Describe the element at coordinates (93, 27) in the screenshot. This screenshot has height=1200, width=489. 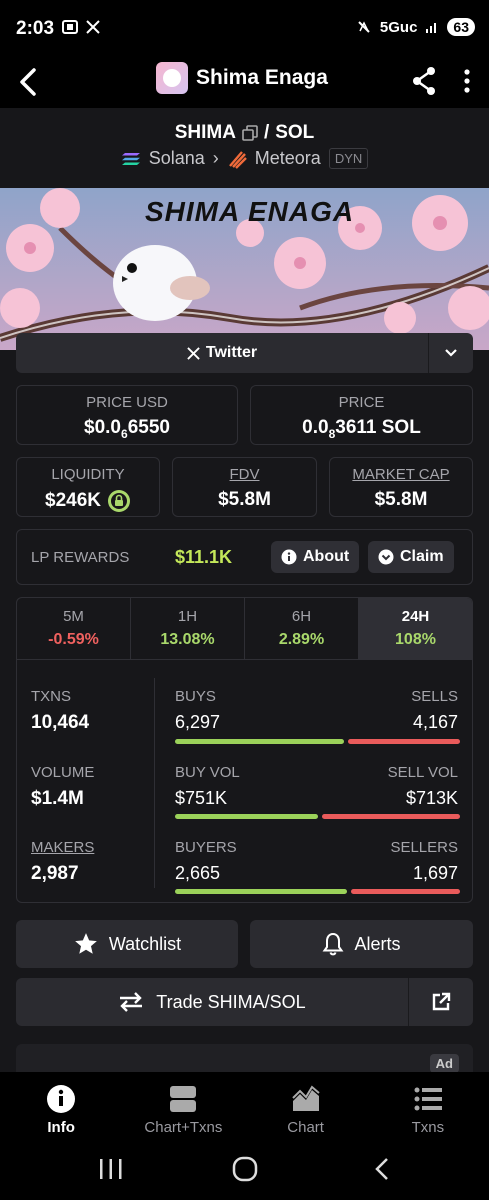
I see `x-notification-icon` at that location.